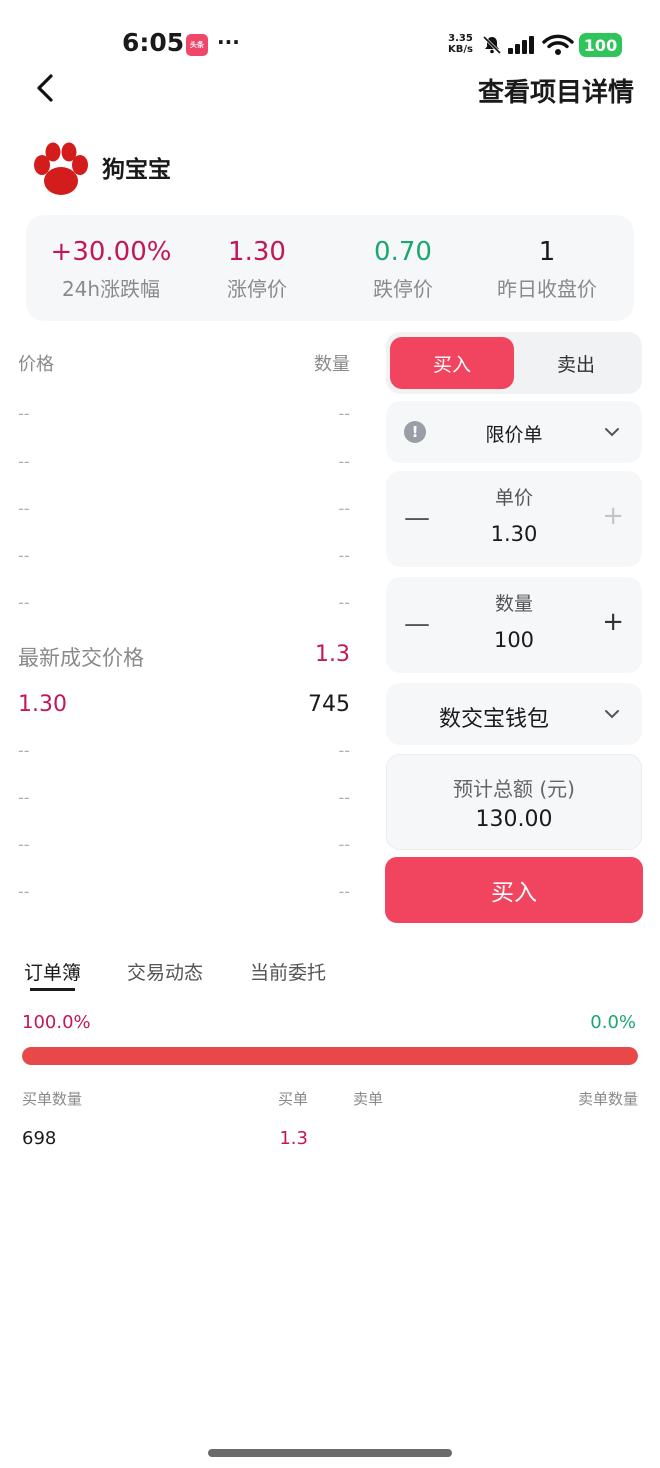 This screenshot has height=1468, width=660. What do you see at coordinates (493, 719) in the screenshot?
I see `wallet-label: 数交宝钱包` at bounding box center [493, 719].